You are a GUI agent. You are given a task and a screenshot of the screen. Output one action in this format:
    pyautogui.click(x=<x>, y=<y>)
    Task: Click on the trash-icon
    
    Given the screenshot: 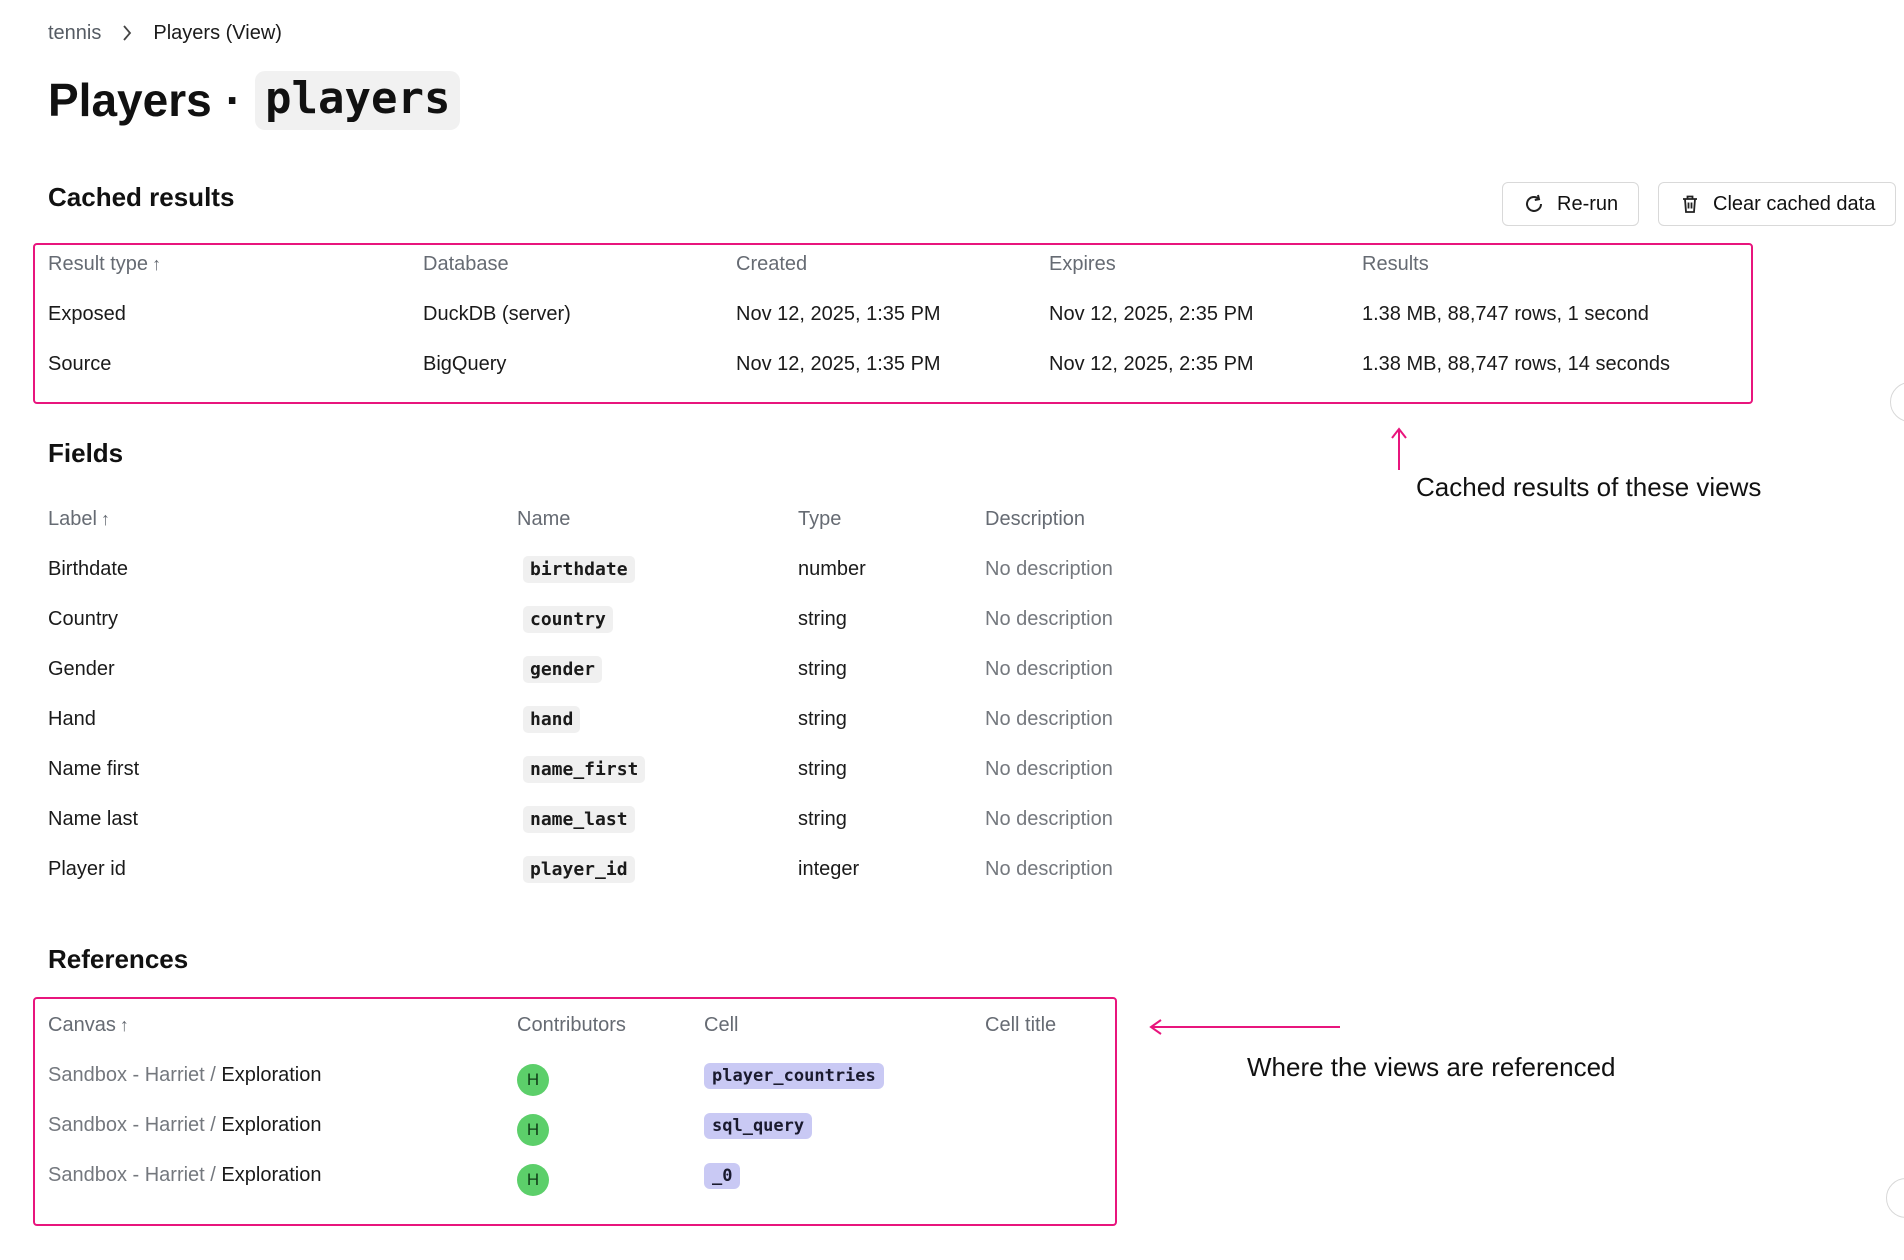 What is the action you would take?
    pyautogui.click(x=1690, y=204)
    